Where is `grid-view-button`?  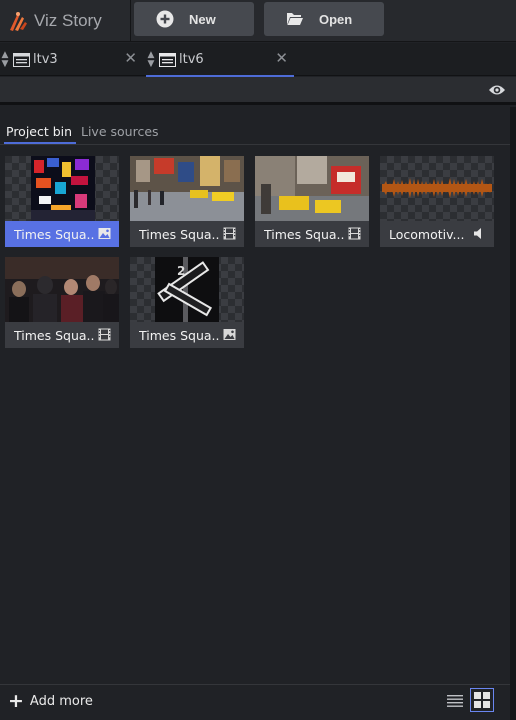
grid-view-button is located at coordinates (482, 700).